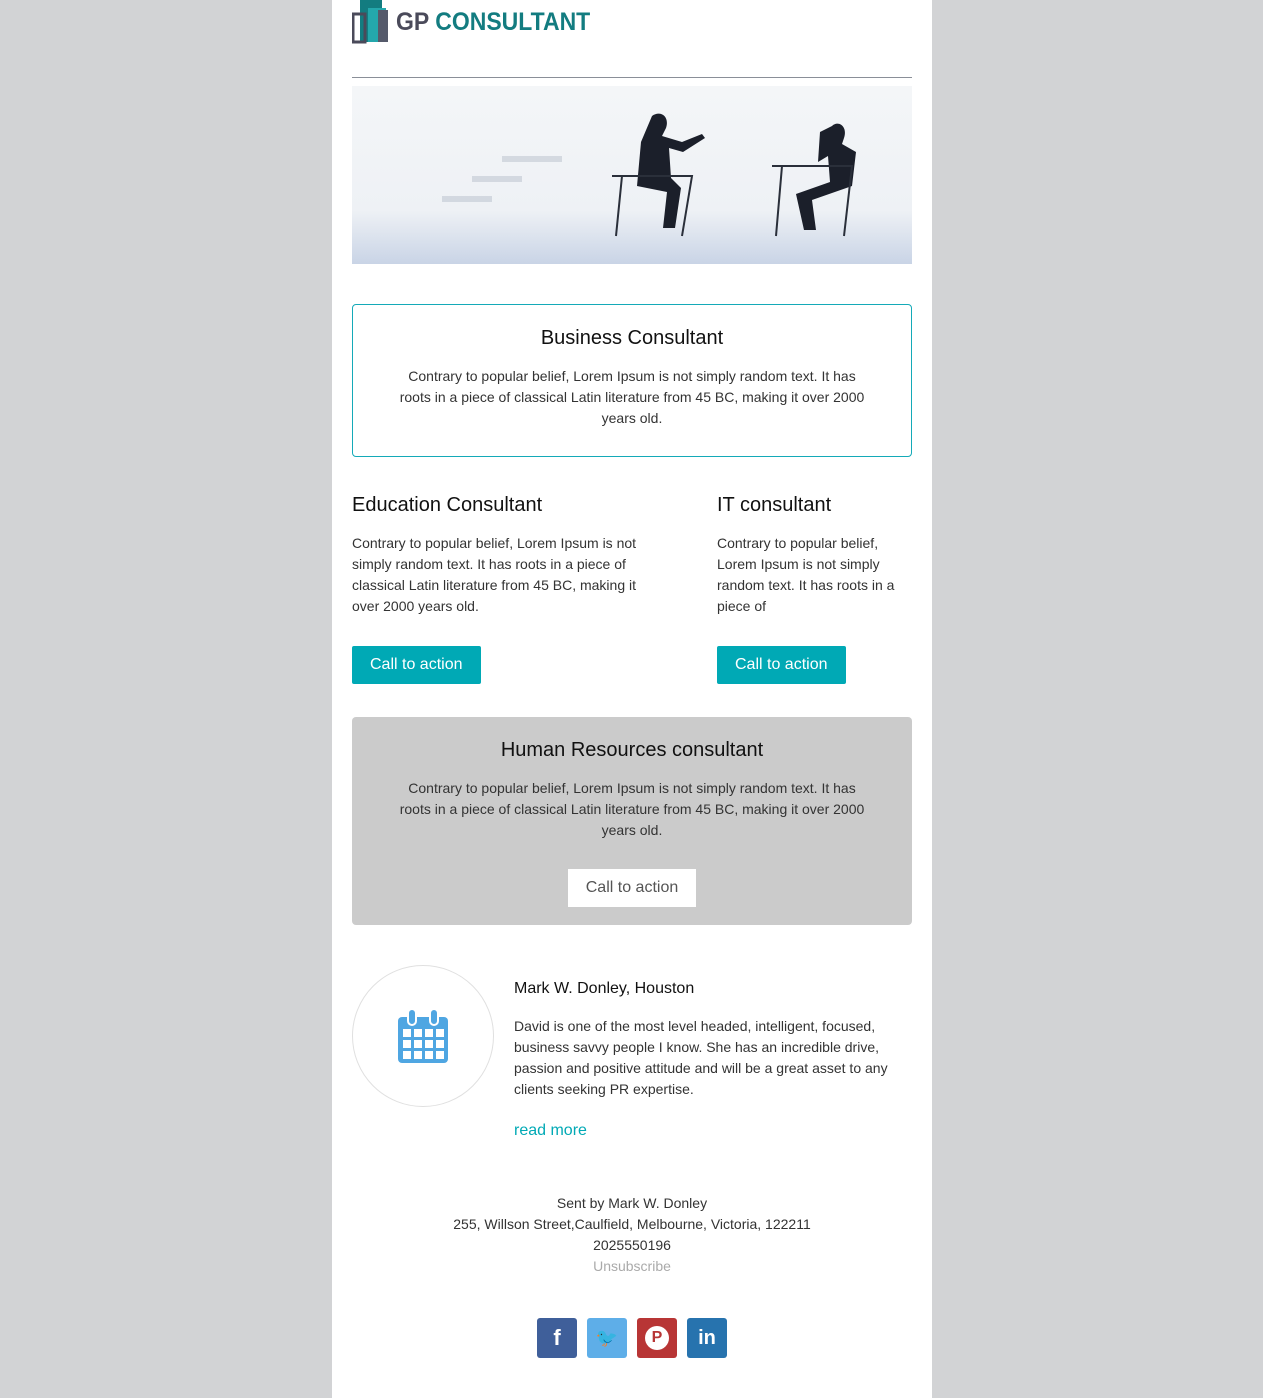 Image resolution: width=1263 pixels, height=1398 pixels. I want to click on card-title: Human Resources consultant, so click(632, 750).